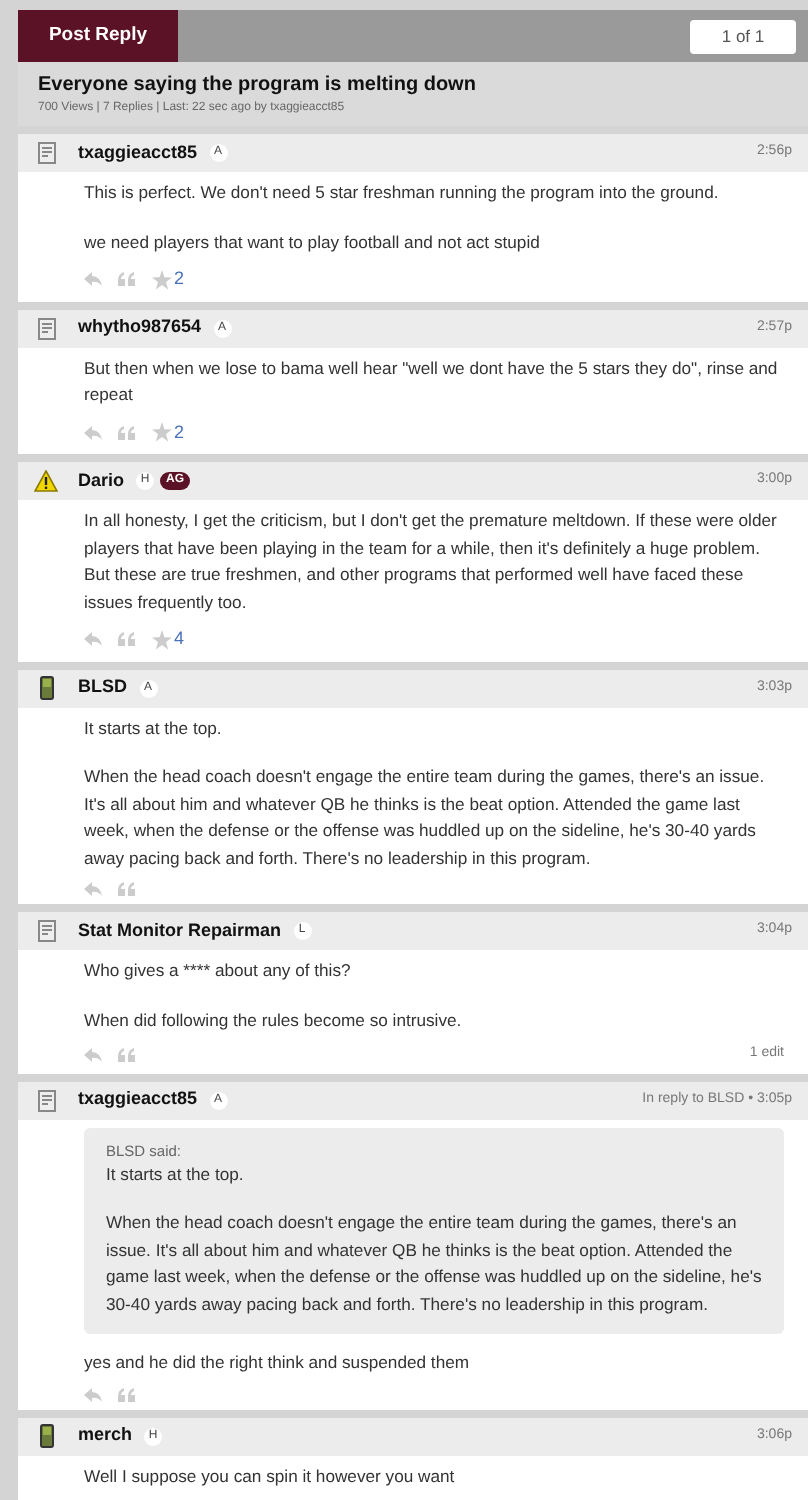 The width and height of the screenshot is (808, 1500). What do you see at coordinates (278, 1363) in the screenshot?
I see `post-paragraph: yes and he did the right think and suspended them` at bounding box center [278, 1363].